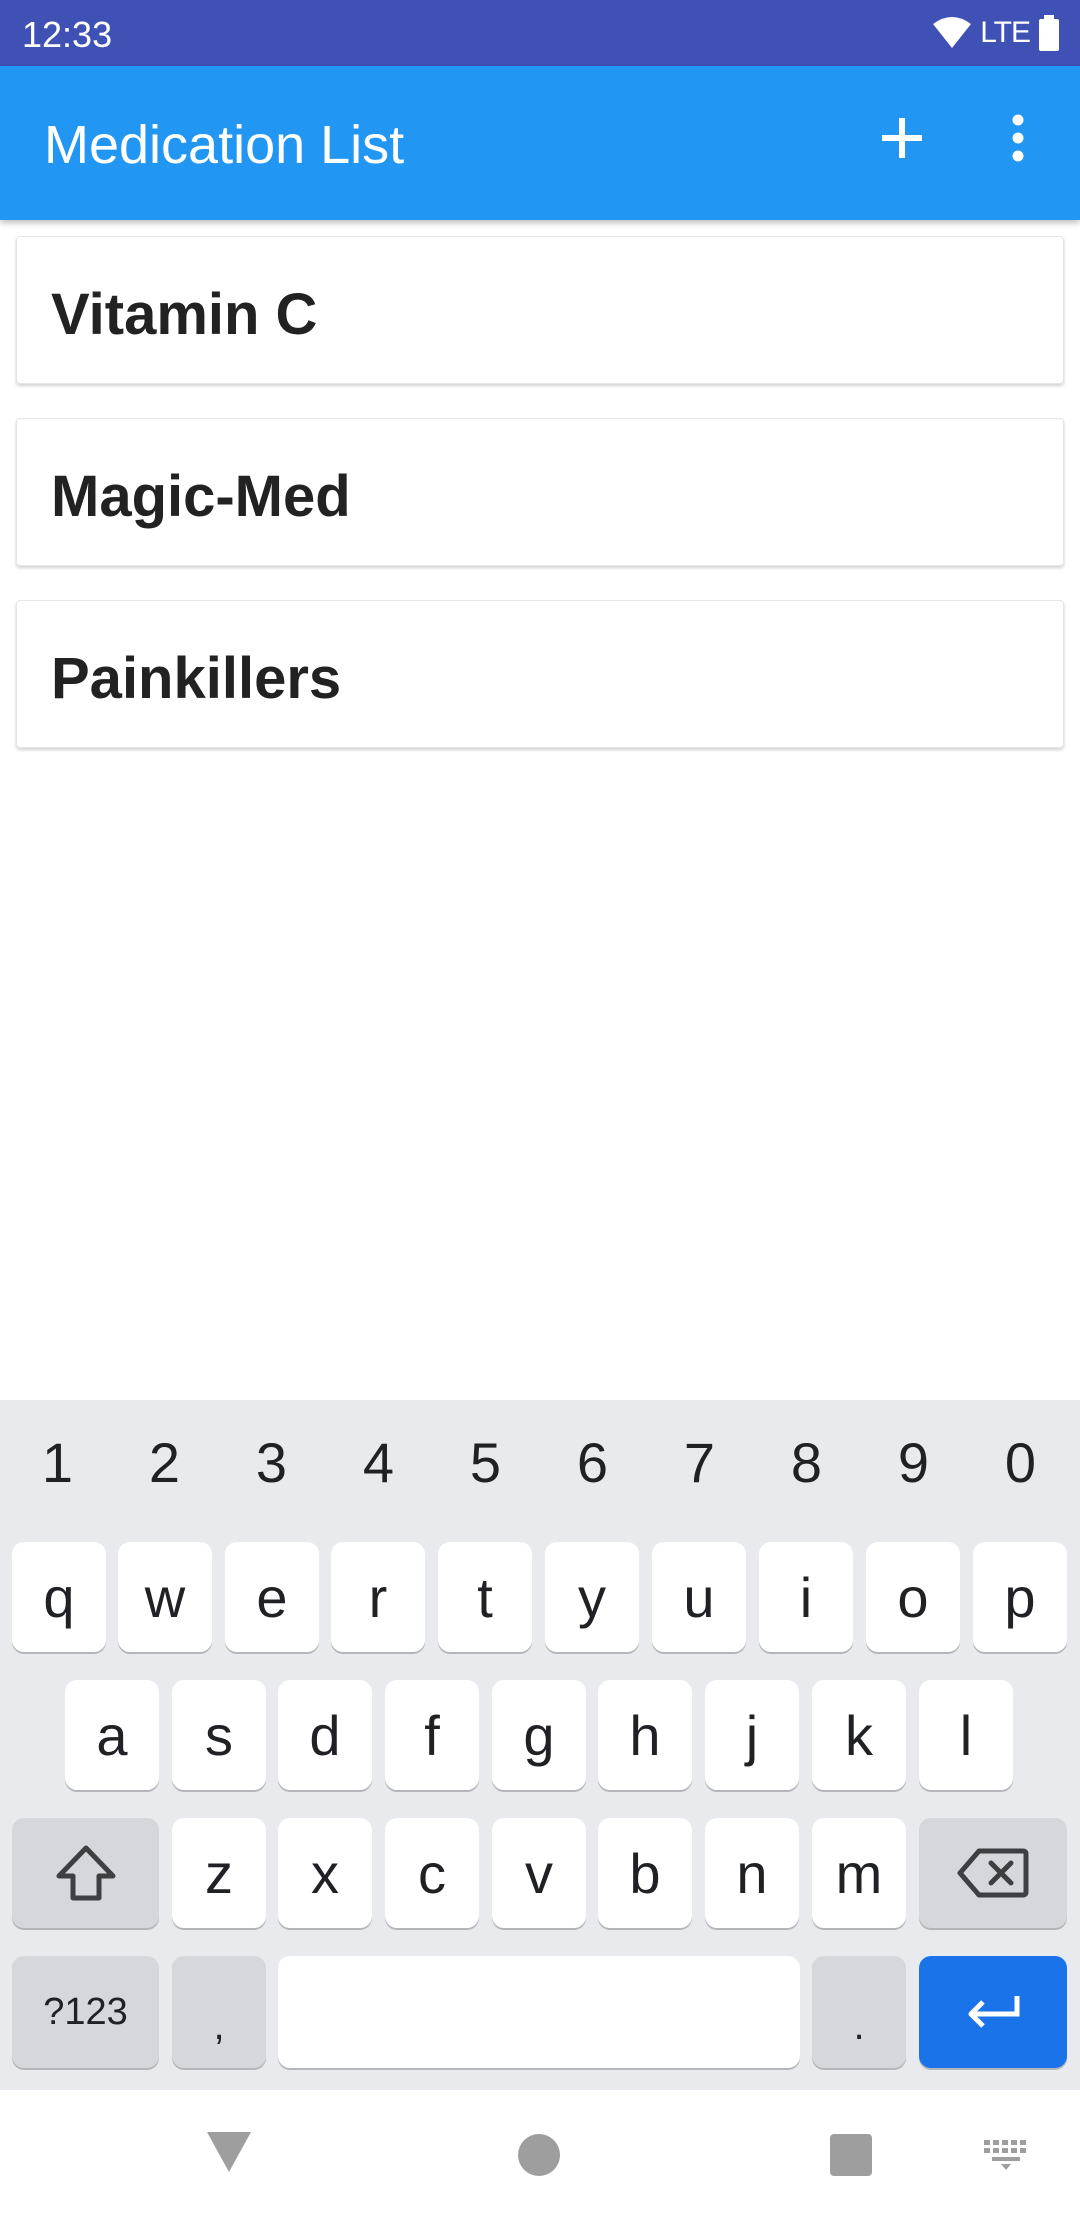 This screenshot has width=1080, height=2220. I want to click on key-s: s, so click(219, 1735).